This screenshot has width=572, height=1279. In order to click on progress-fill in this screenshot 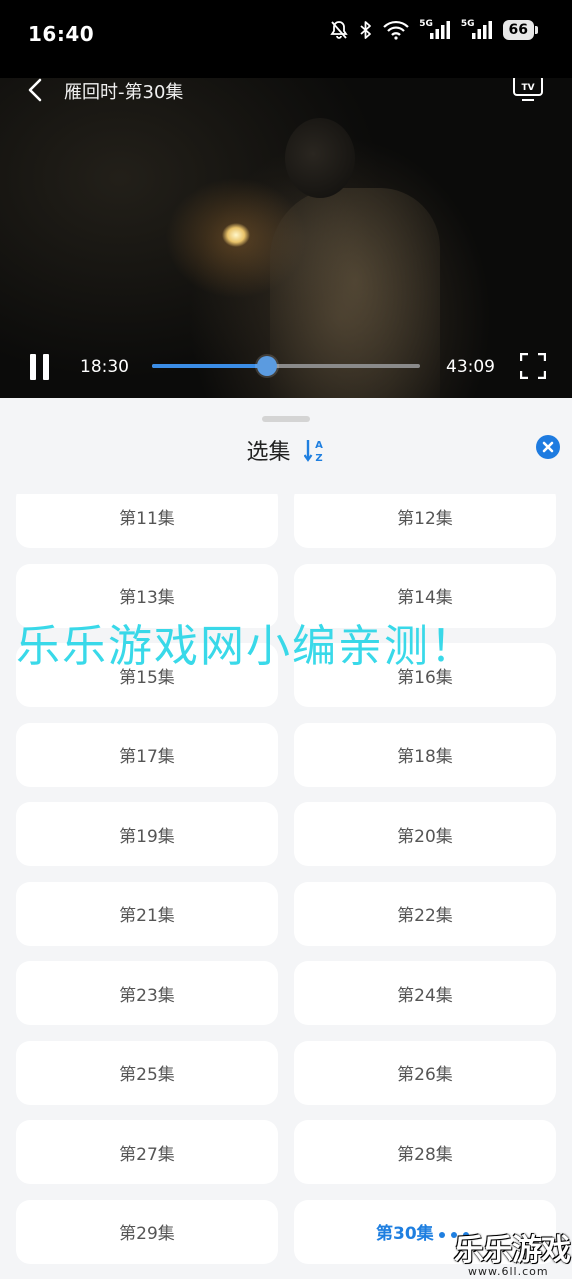, I will do `click(209, 366)`.